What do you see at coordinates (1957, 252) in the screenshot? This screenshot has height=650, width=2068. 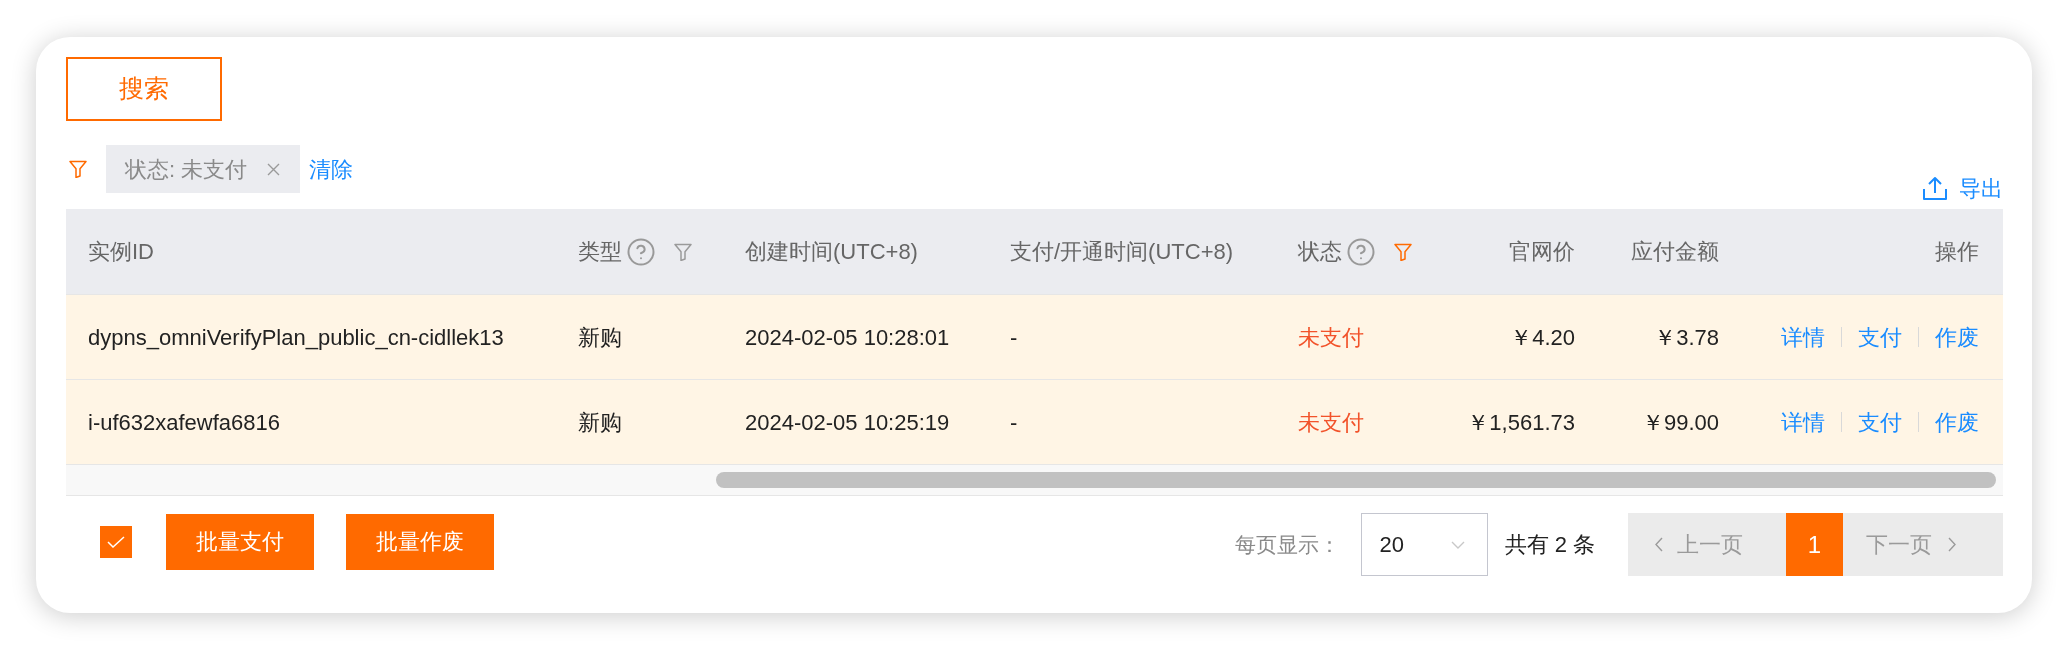 I see `column-header: 操作` at bounding box center [1957, 252].